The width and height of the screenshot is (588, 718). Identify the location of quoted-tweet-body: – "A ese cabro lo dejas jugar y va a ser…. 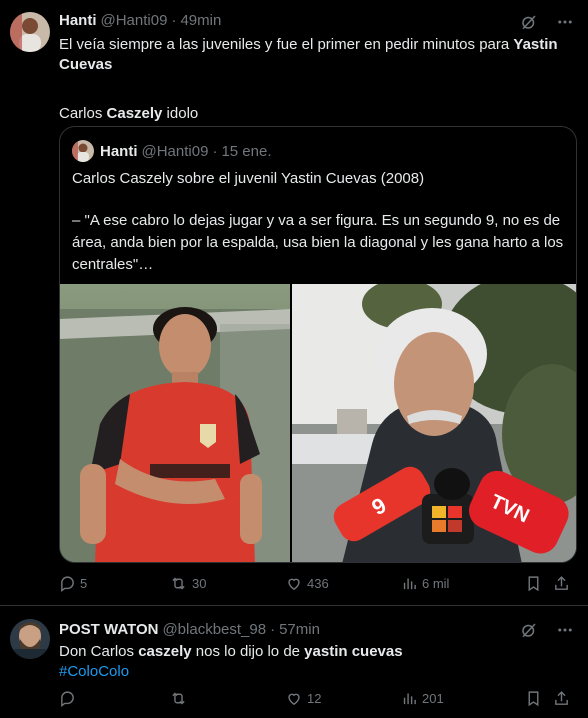
(318, 242).